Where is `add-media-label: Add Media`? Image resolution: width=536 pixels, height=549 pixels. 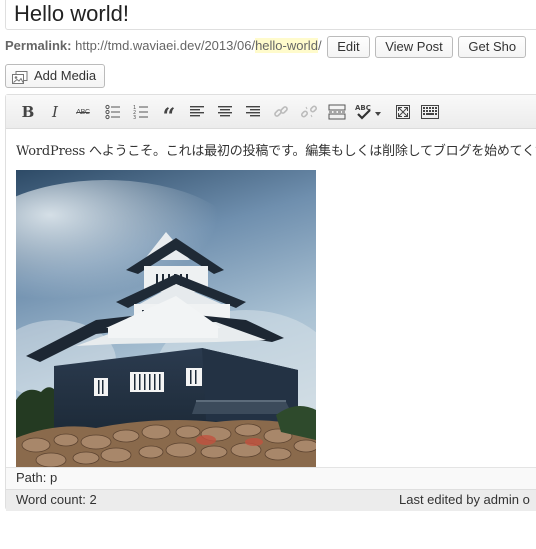
add-media-label: Add Media is located at coordinates (65, 75).